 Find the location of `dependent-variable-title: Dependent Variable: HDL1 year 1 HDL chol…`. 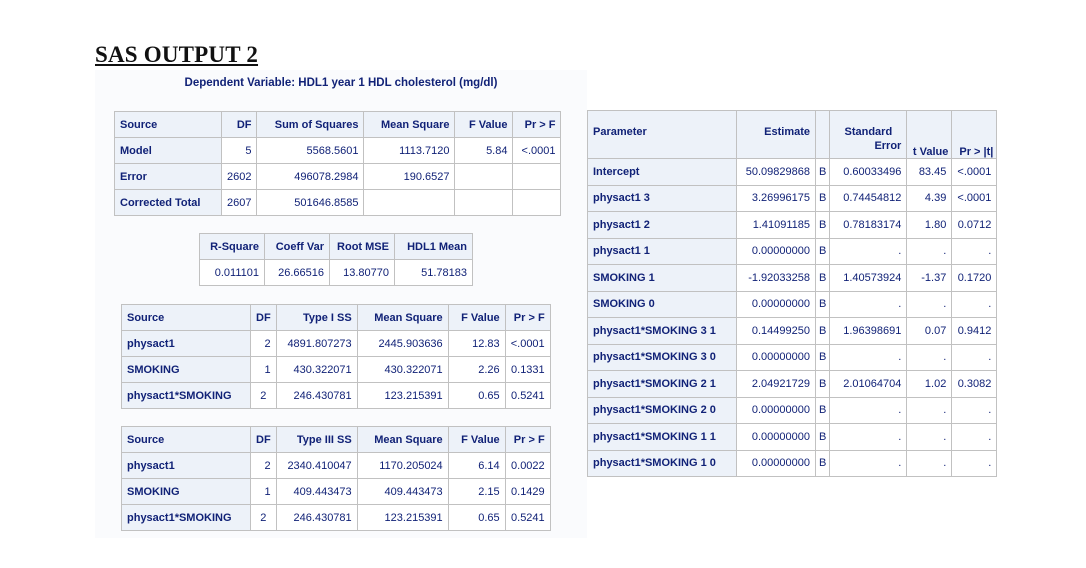

dependent-variable-title: Dependent Variable: HDL1 year 1 HDL chol… is located at coordinates (341, 83).